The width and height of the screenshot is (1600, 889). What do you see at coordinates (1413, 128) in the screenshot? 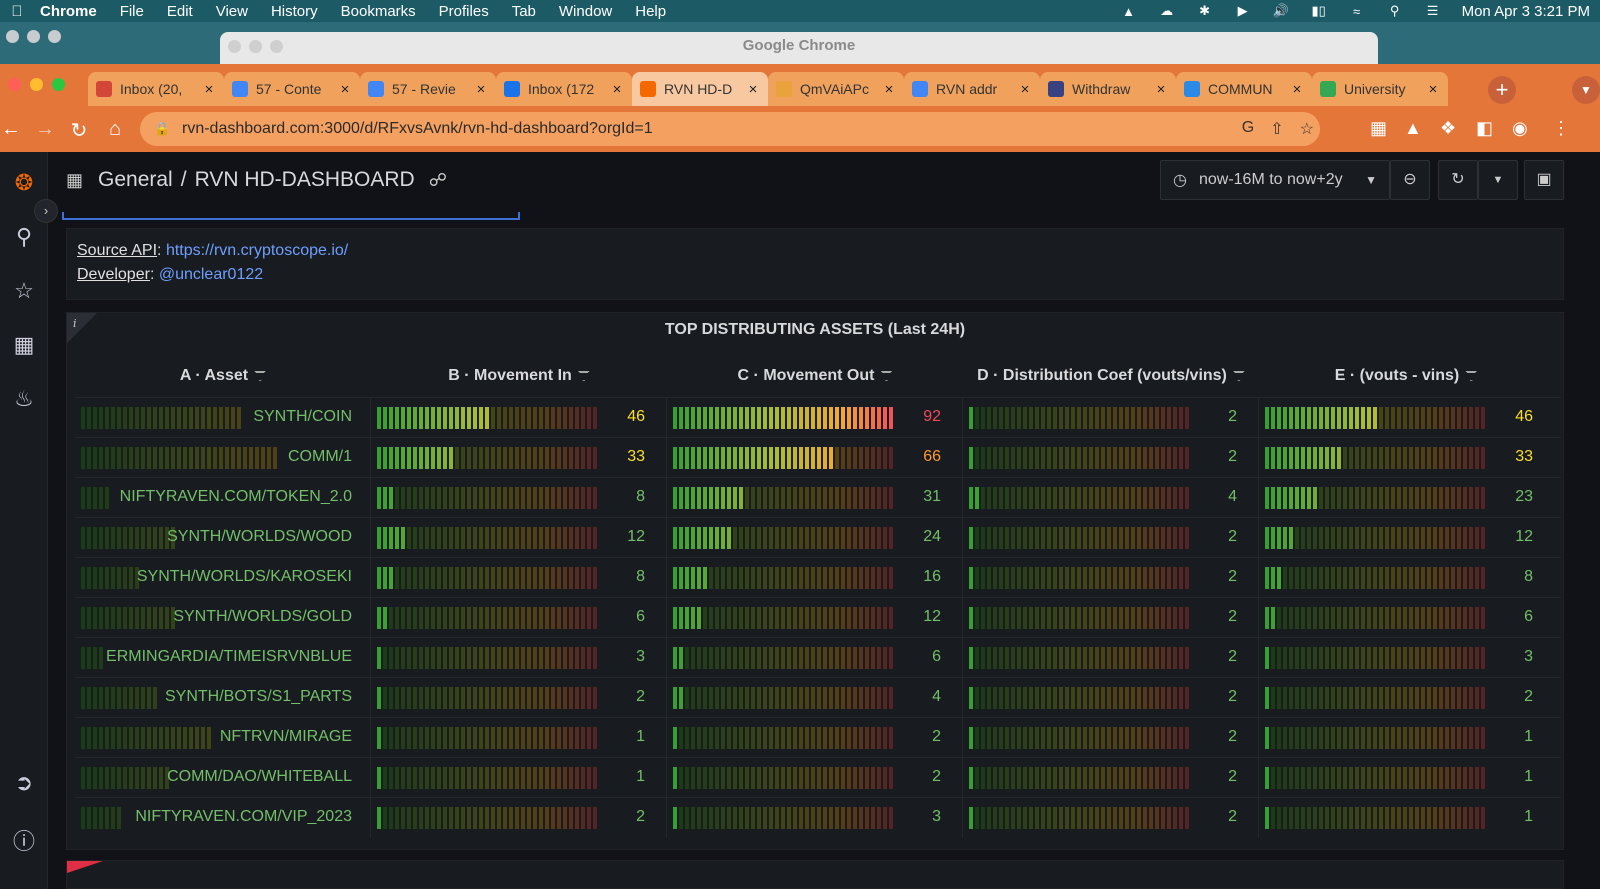
I see `metamask-icon: ▲` at bounding box center [1413, 128].